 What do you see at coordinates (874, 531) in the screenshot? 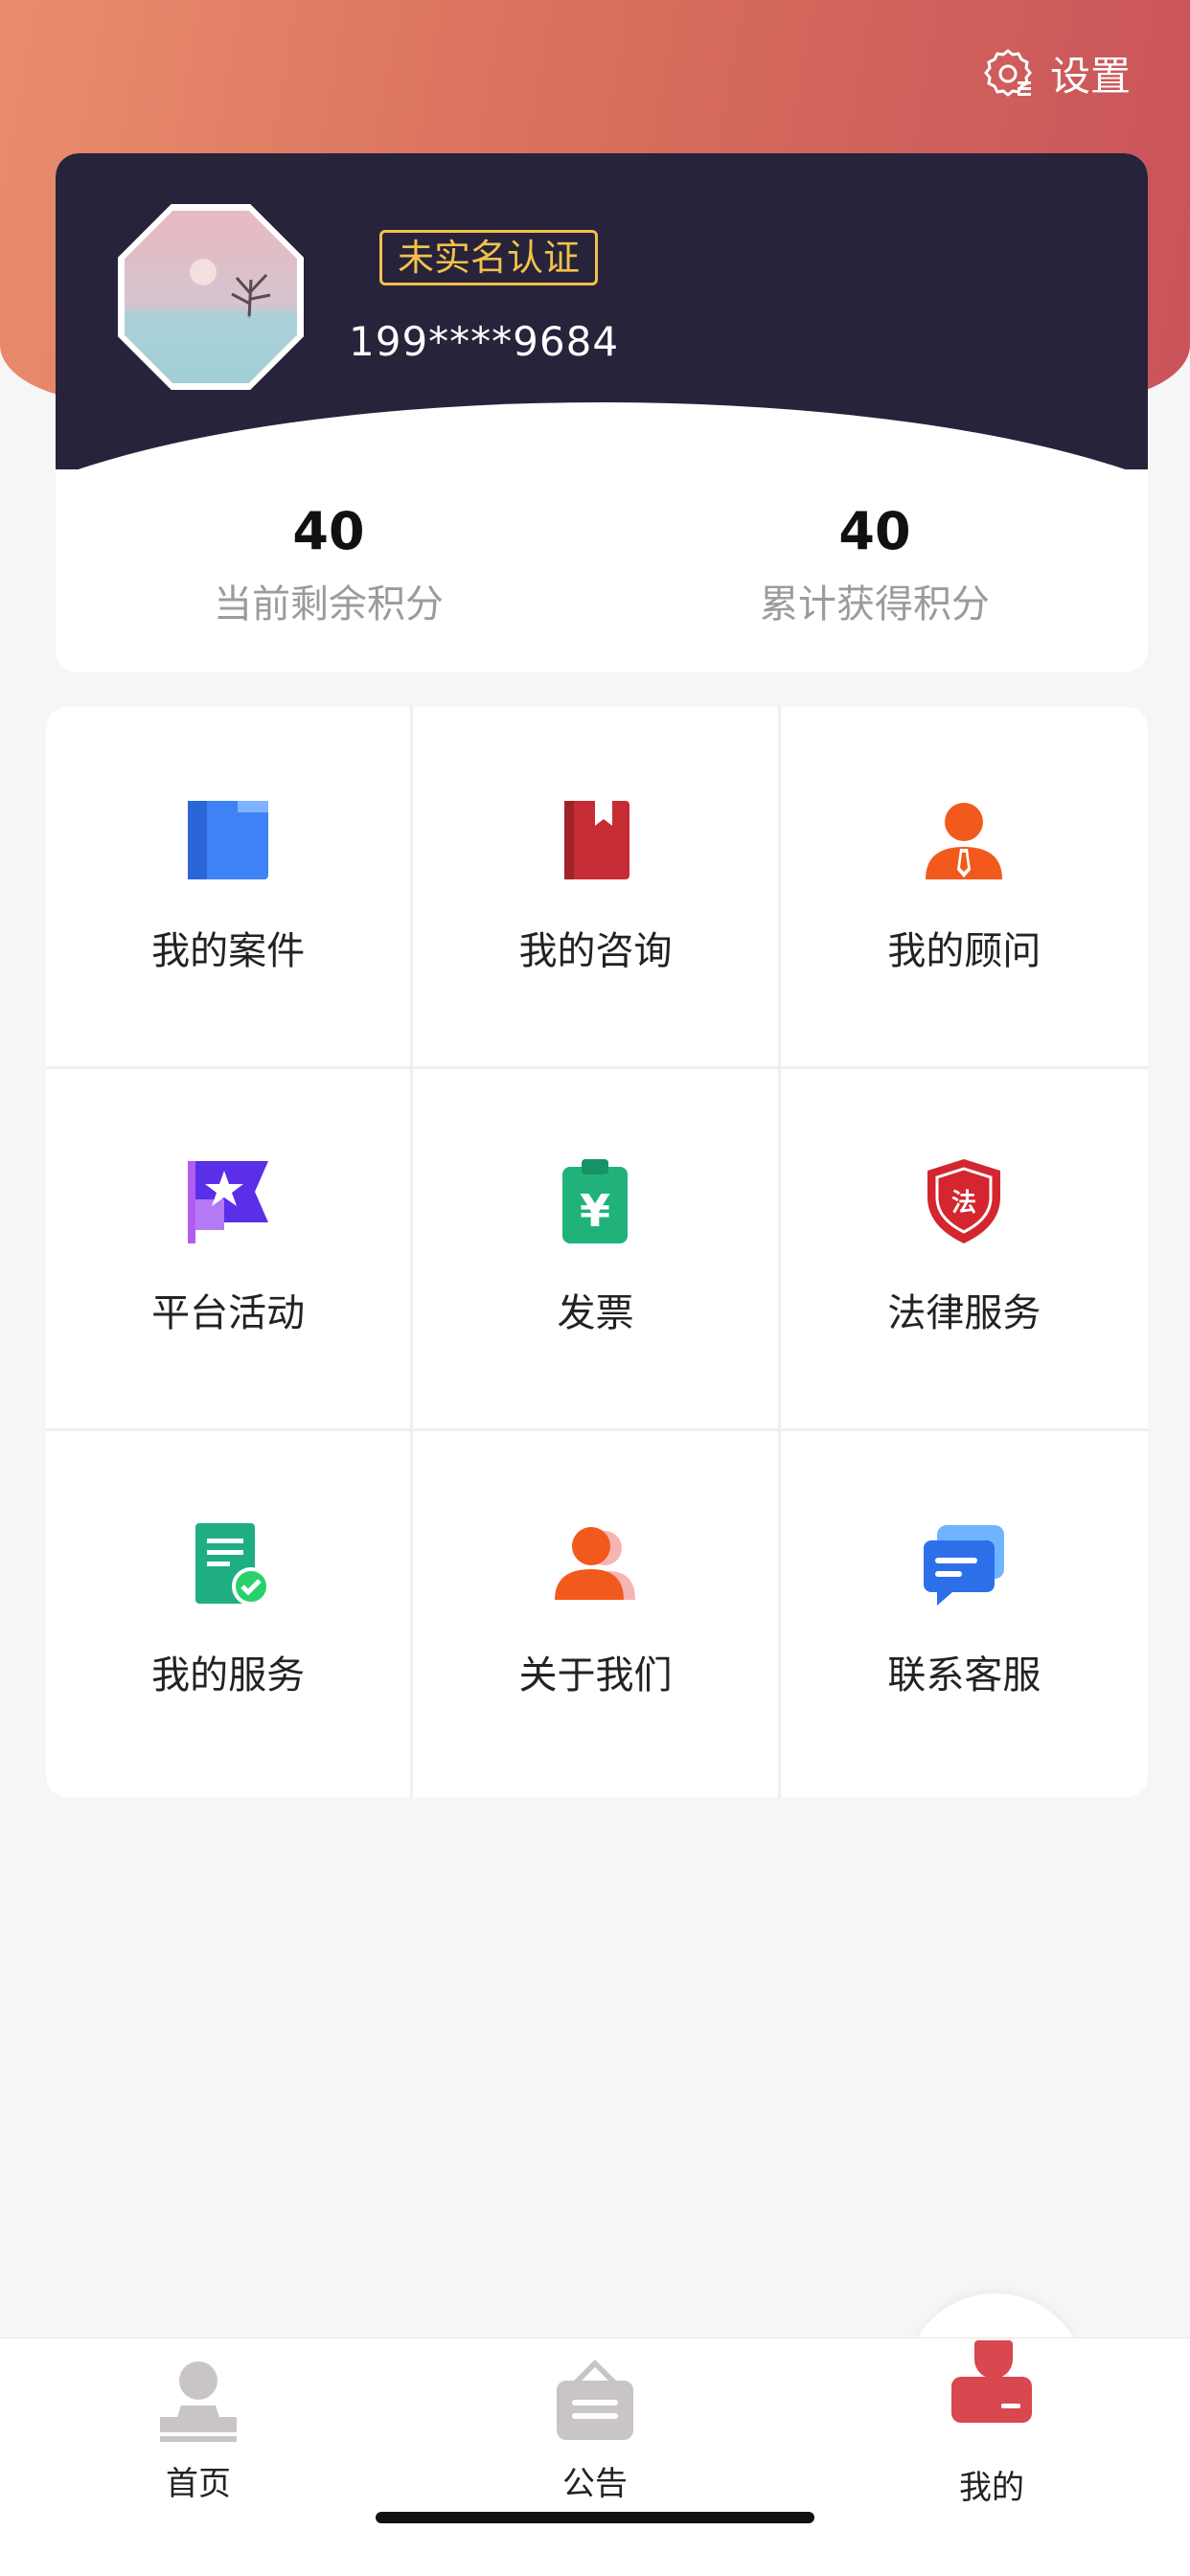
I see `total-points-value: 40` at bounding box center [874, 531].